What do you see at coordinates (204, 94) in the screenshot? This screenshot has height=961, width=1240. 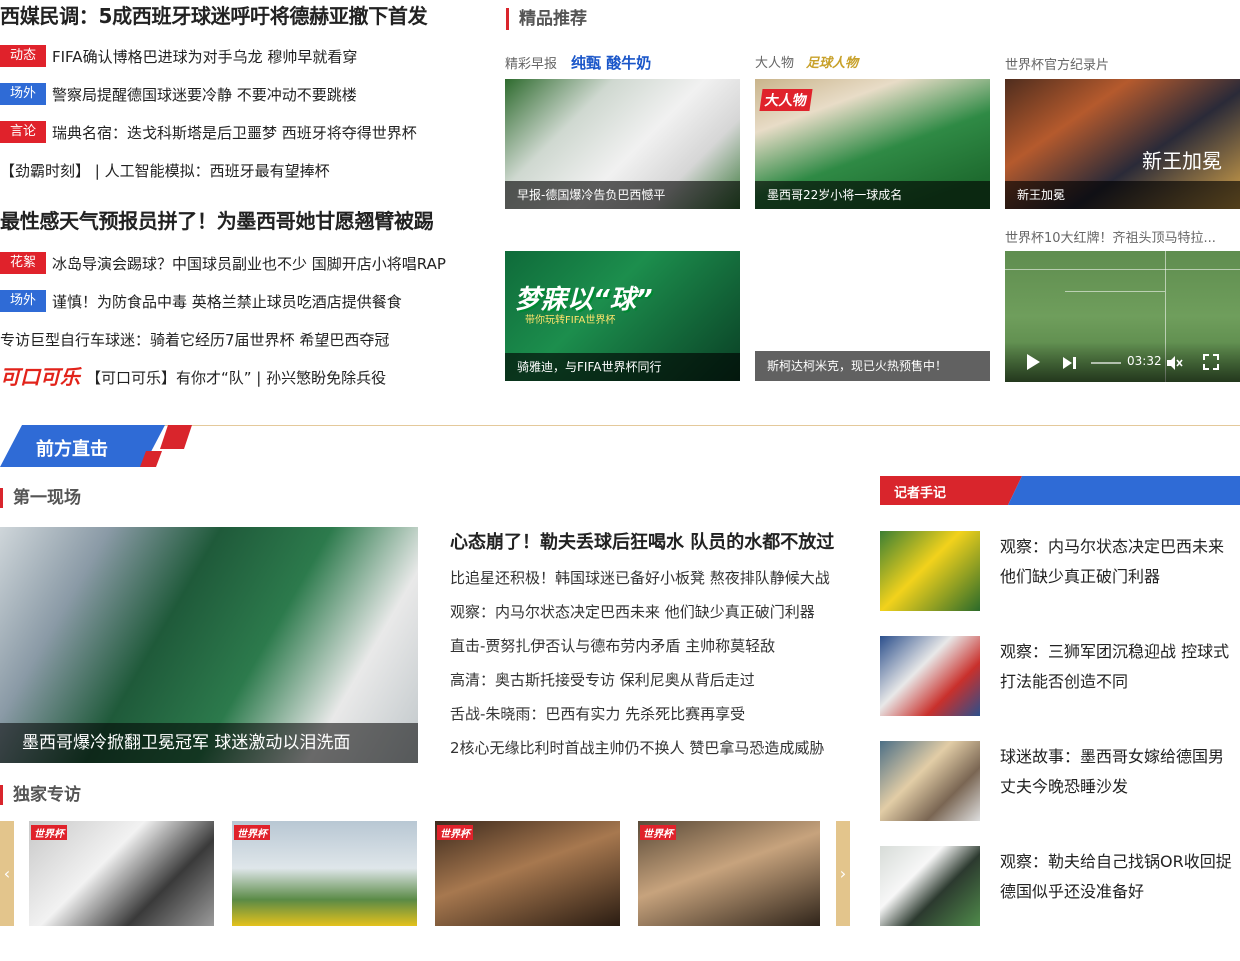 I see `news-text: 警察局提醒德国球迷要冷静 不要冲动不要跳楼` at bounding box center [204, 94].